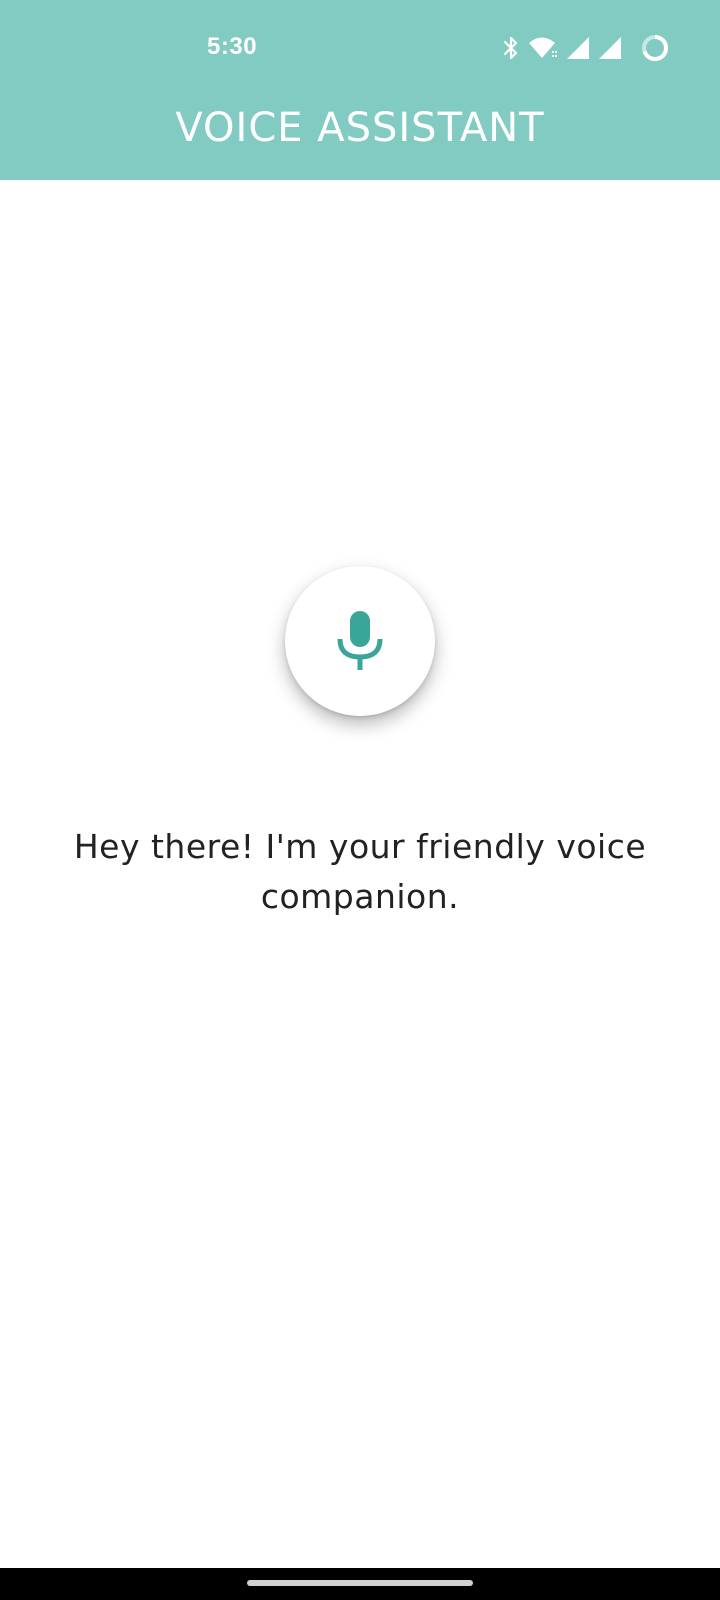  What do you see at coordinates (655, 47) in the screenshot?
I see `battery-icon` at bounding box center [655, 47].